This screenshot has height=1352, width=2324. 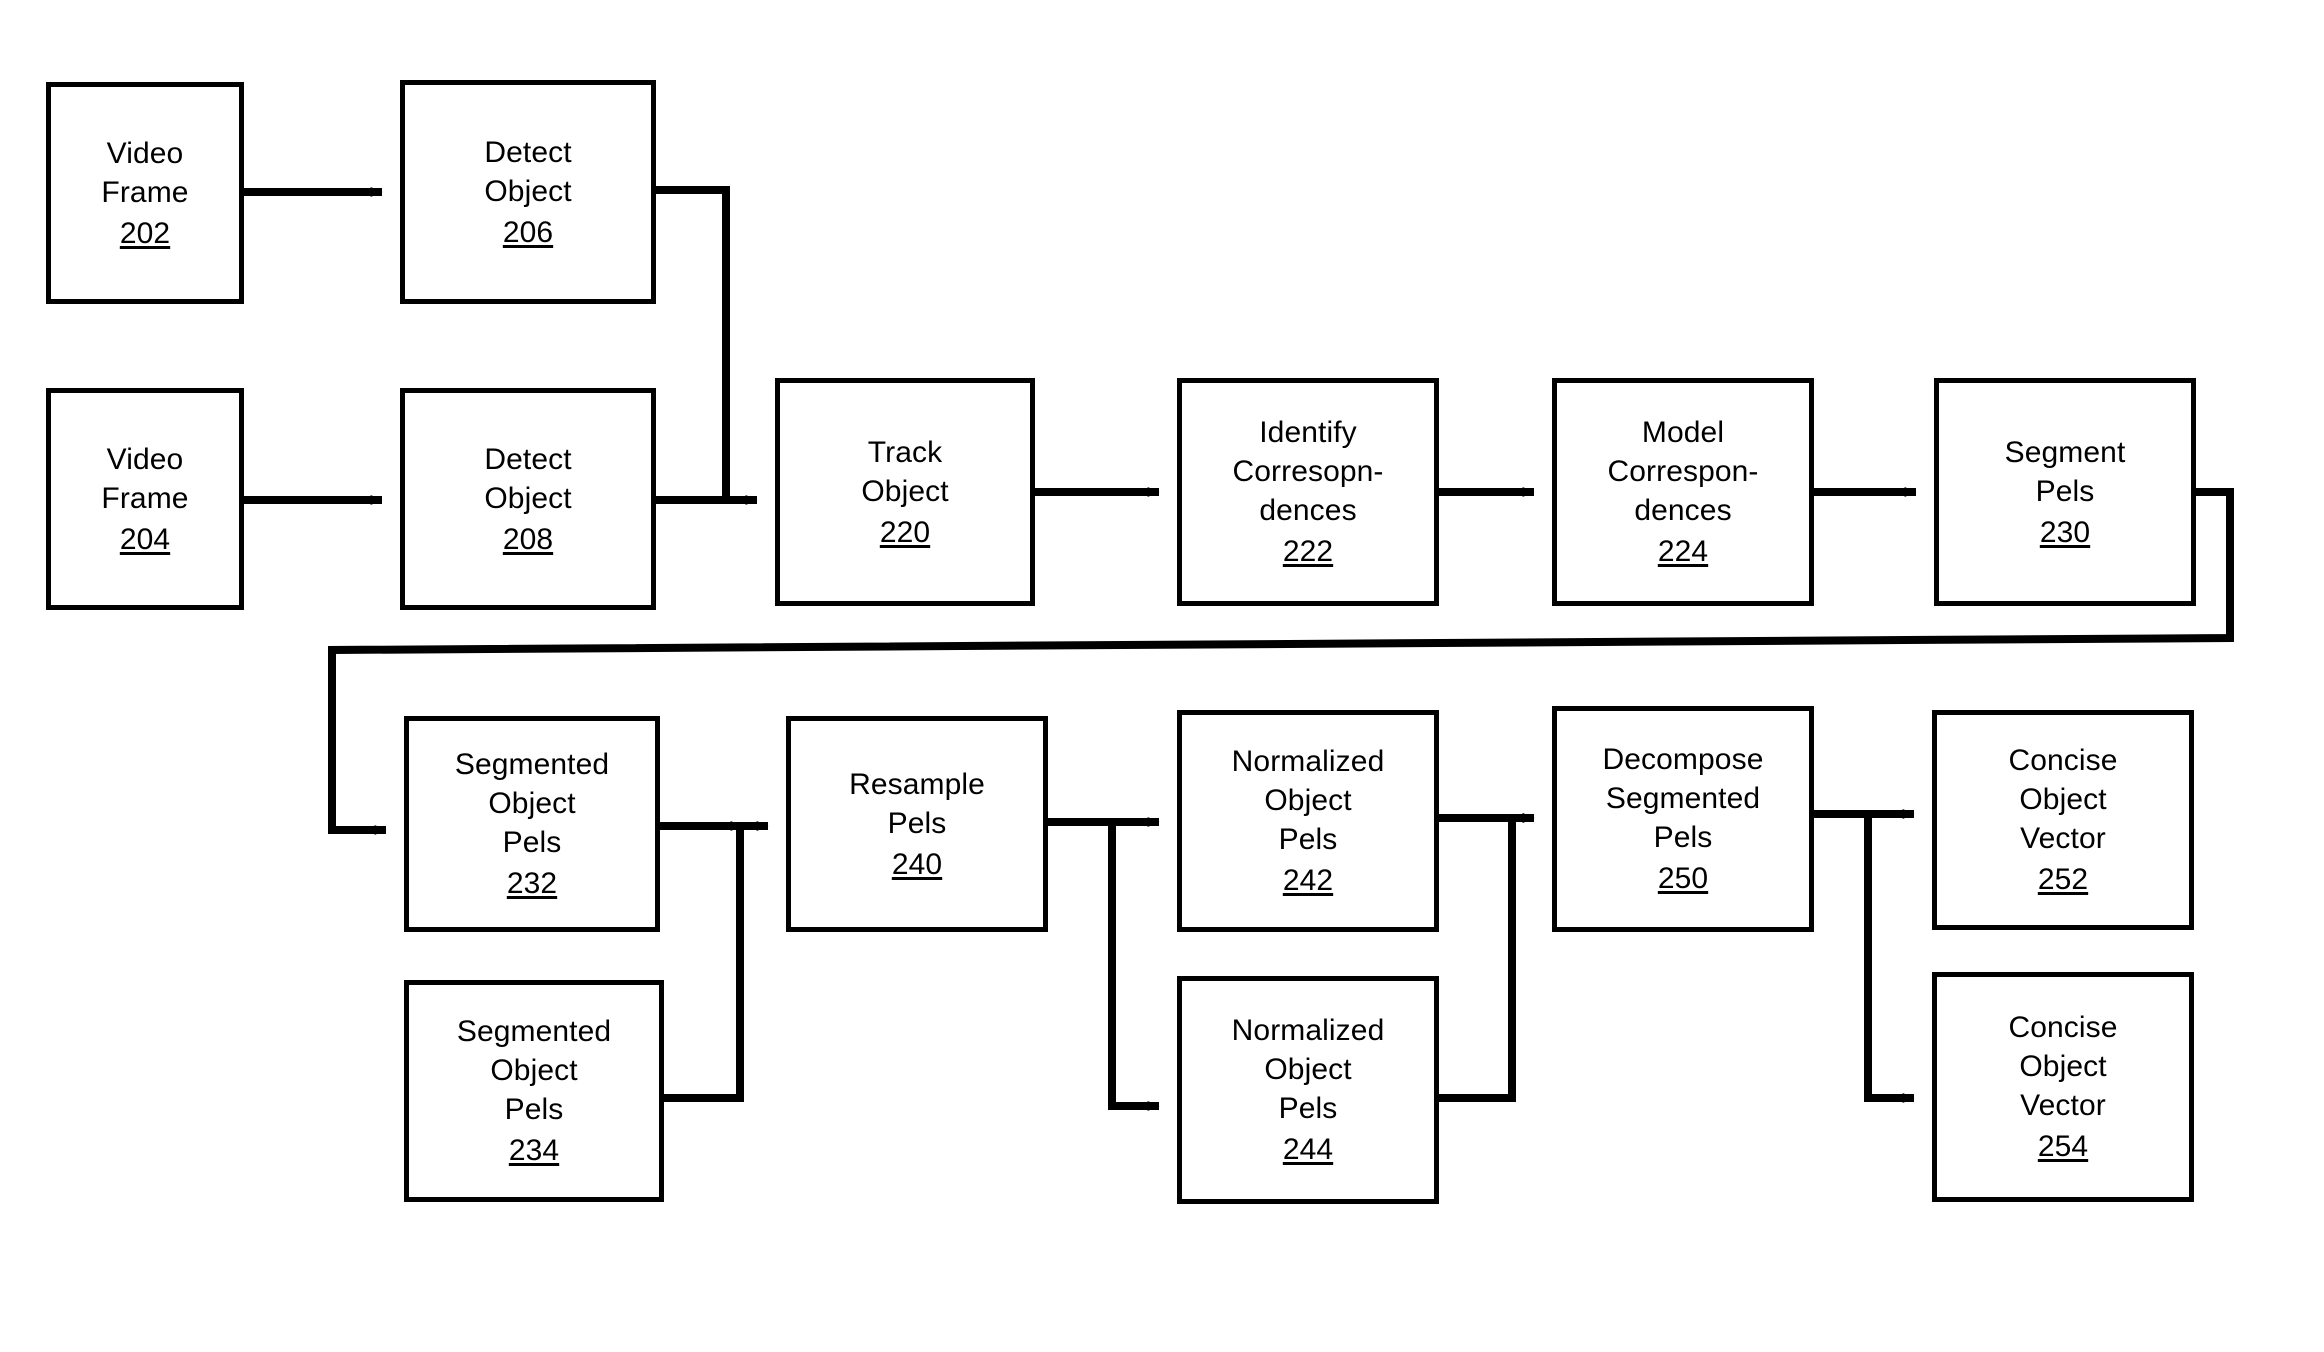 What do you see at coordinates (2063, 1146) in the screenshot?
I see `box-reference-numeral: 254` at bounding box center [2063, 1146].